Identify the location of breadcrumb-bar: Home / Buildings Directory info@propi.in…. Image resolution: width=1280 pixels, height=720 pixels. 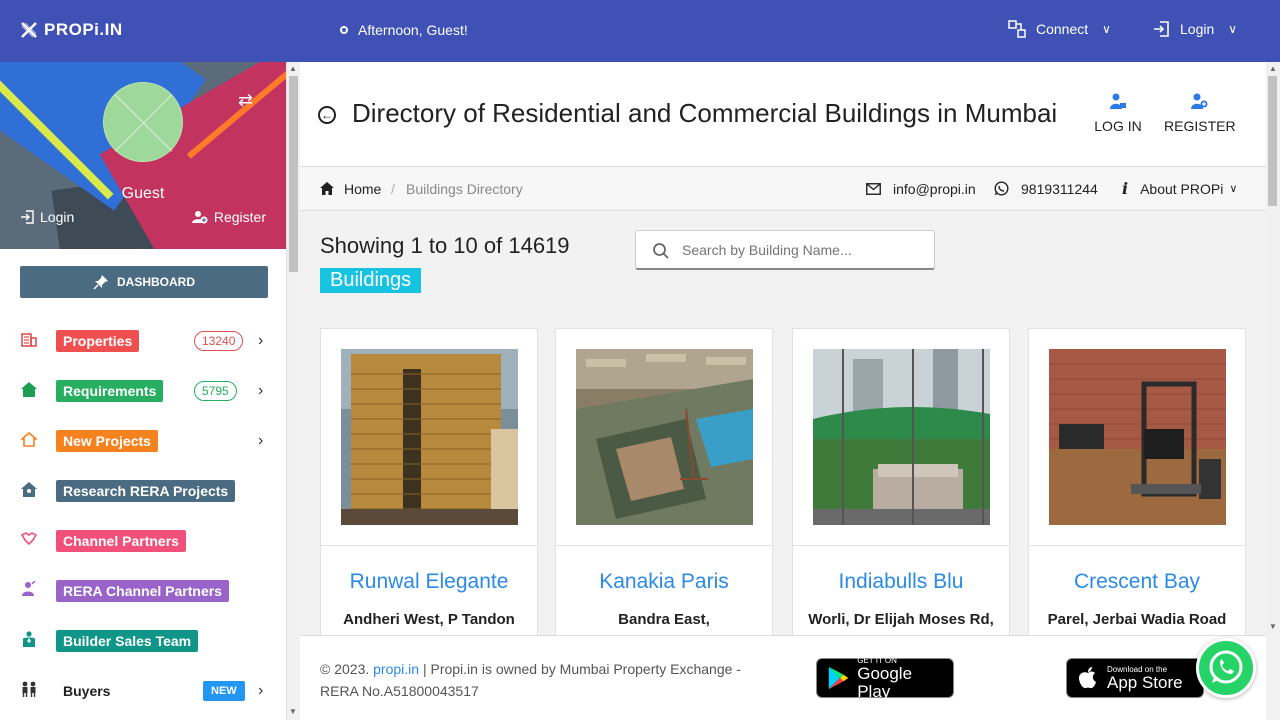
(783, 189).